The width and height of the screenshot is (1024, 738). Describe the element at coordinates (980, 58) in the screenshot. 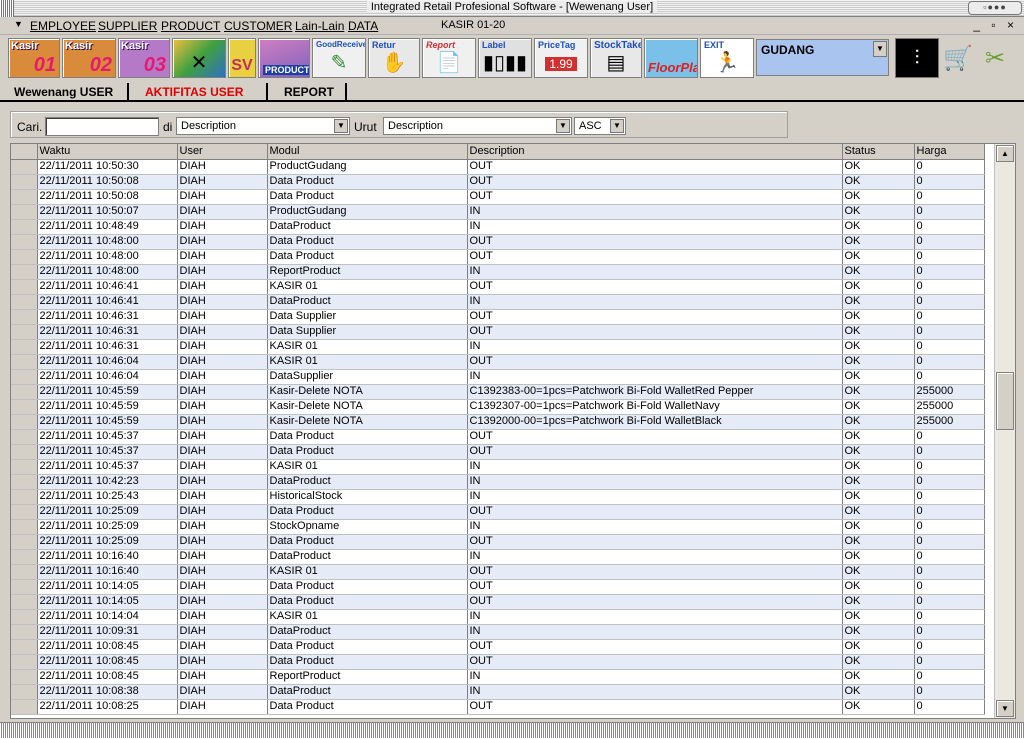

I see `cart-button: 🛒 ✂` at that location.